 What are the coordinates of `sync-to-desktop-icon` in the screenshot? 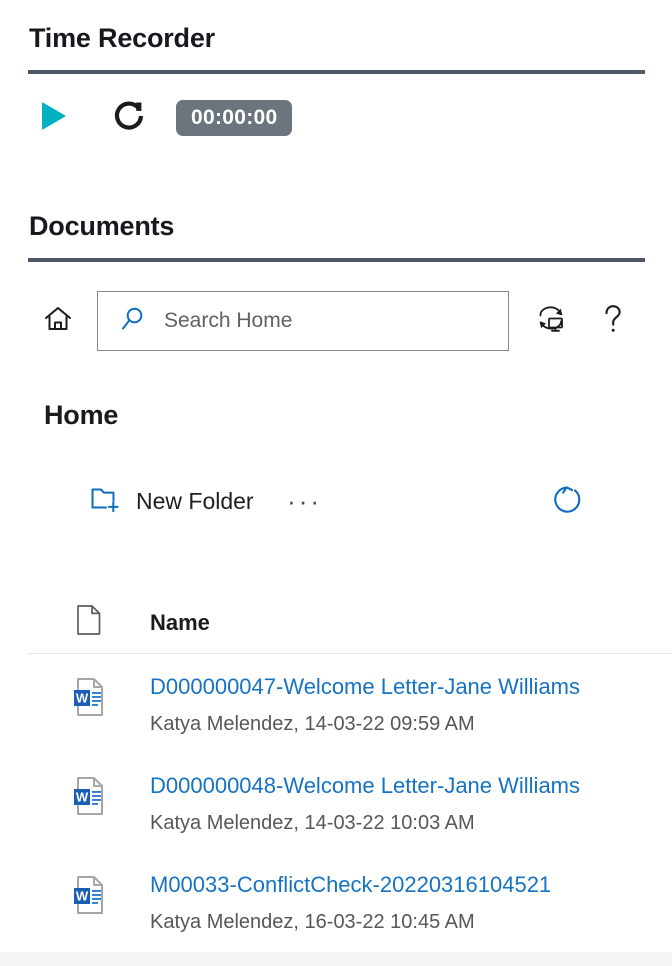 It's located at (551, 321).